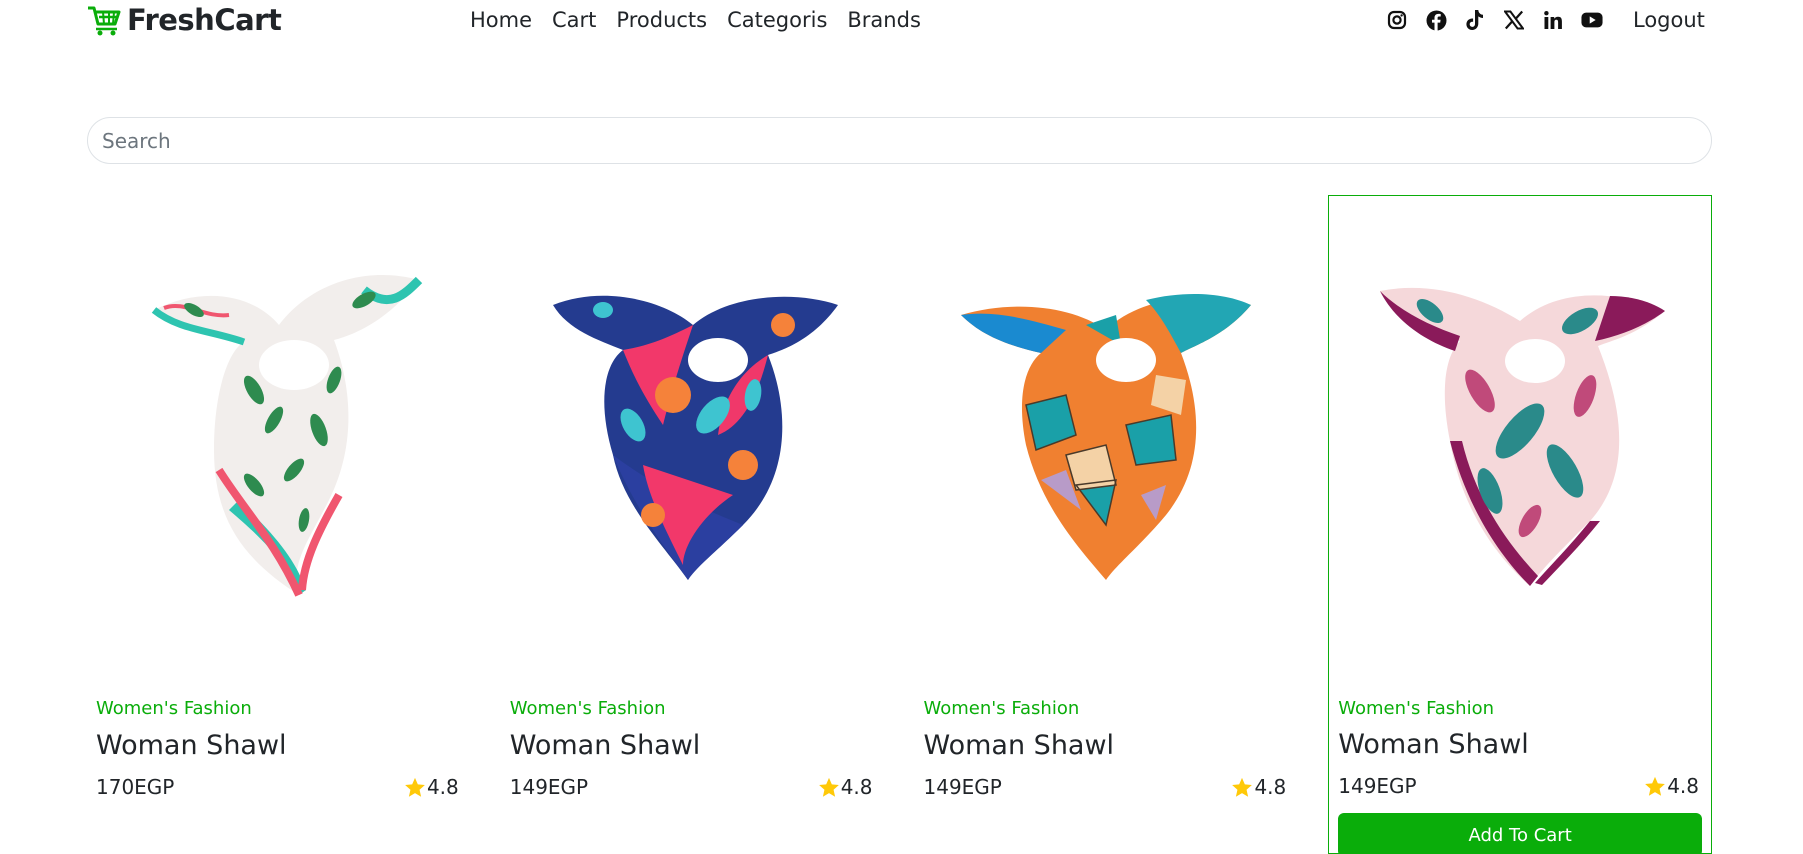  Describe the element at coordinates (1553, 20) in the screenshot. I see `linkedin-icon` at that location.